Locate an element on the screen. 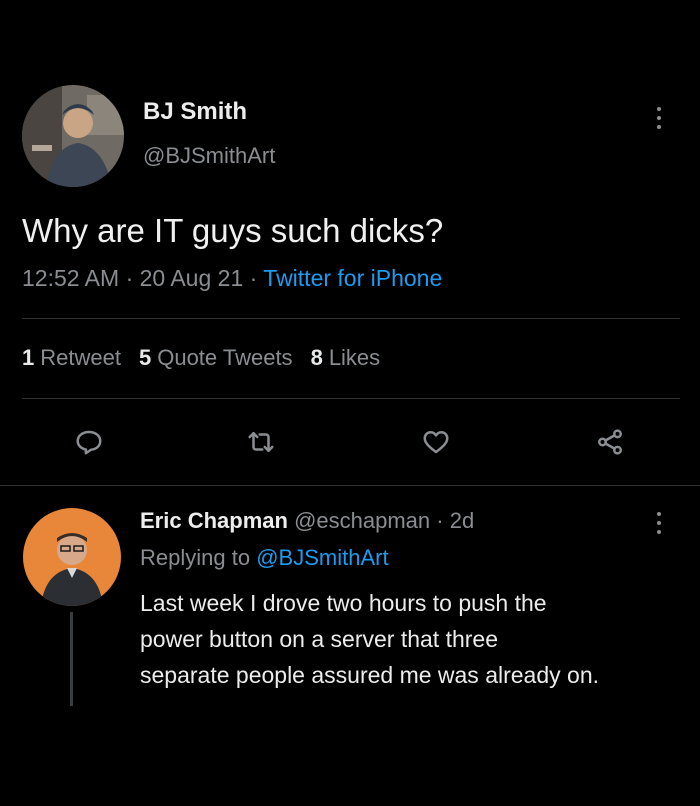 This screenshot has height=806, width=700. tweet-stats: 1 Retweet 5 Quote Tweets 8 Likes is located at coordinates (201, 358).